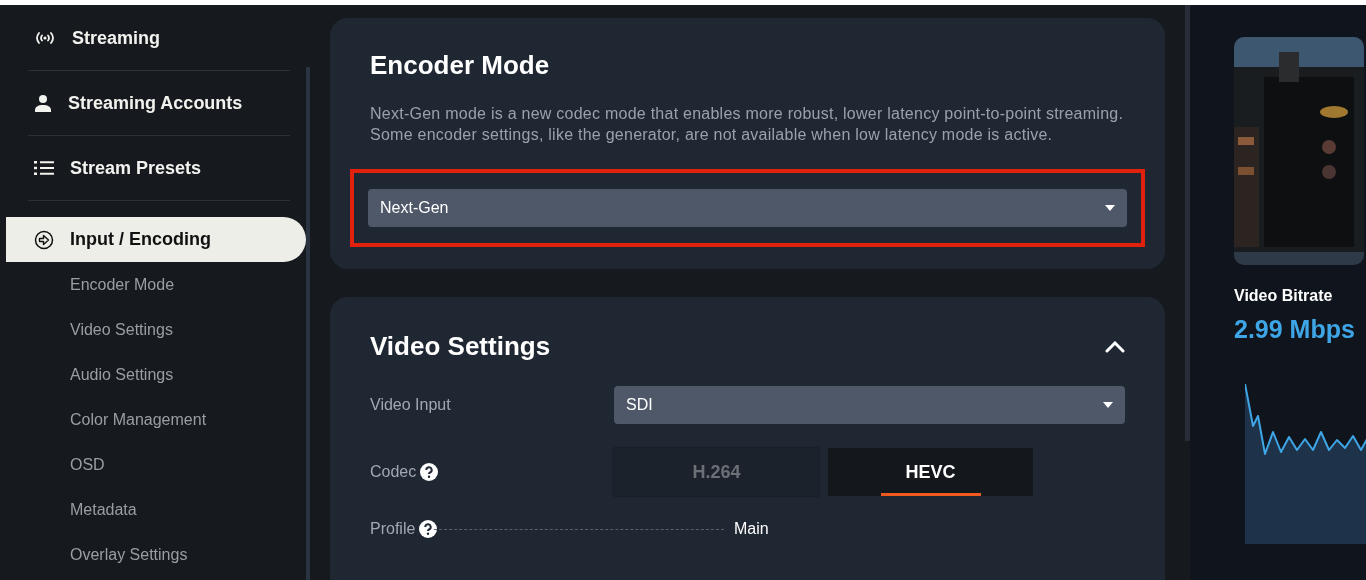 The height and width of the screenshot is (580, 1366). What do you see at coordinates (156, 168) in the screenshot?
I see `nav-item: Stream Presets` at bounding box center [156, 168].